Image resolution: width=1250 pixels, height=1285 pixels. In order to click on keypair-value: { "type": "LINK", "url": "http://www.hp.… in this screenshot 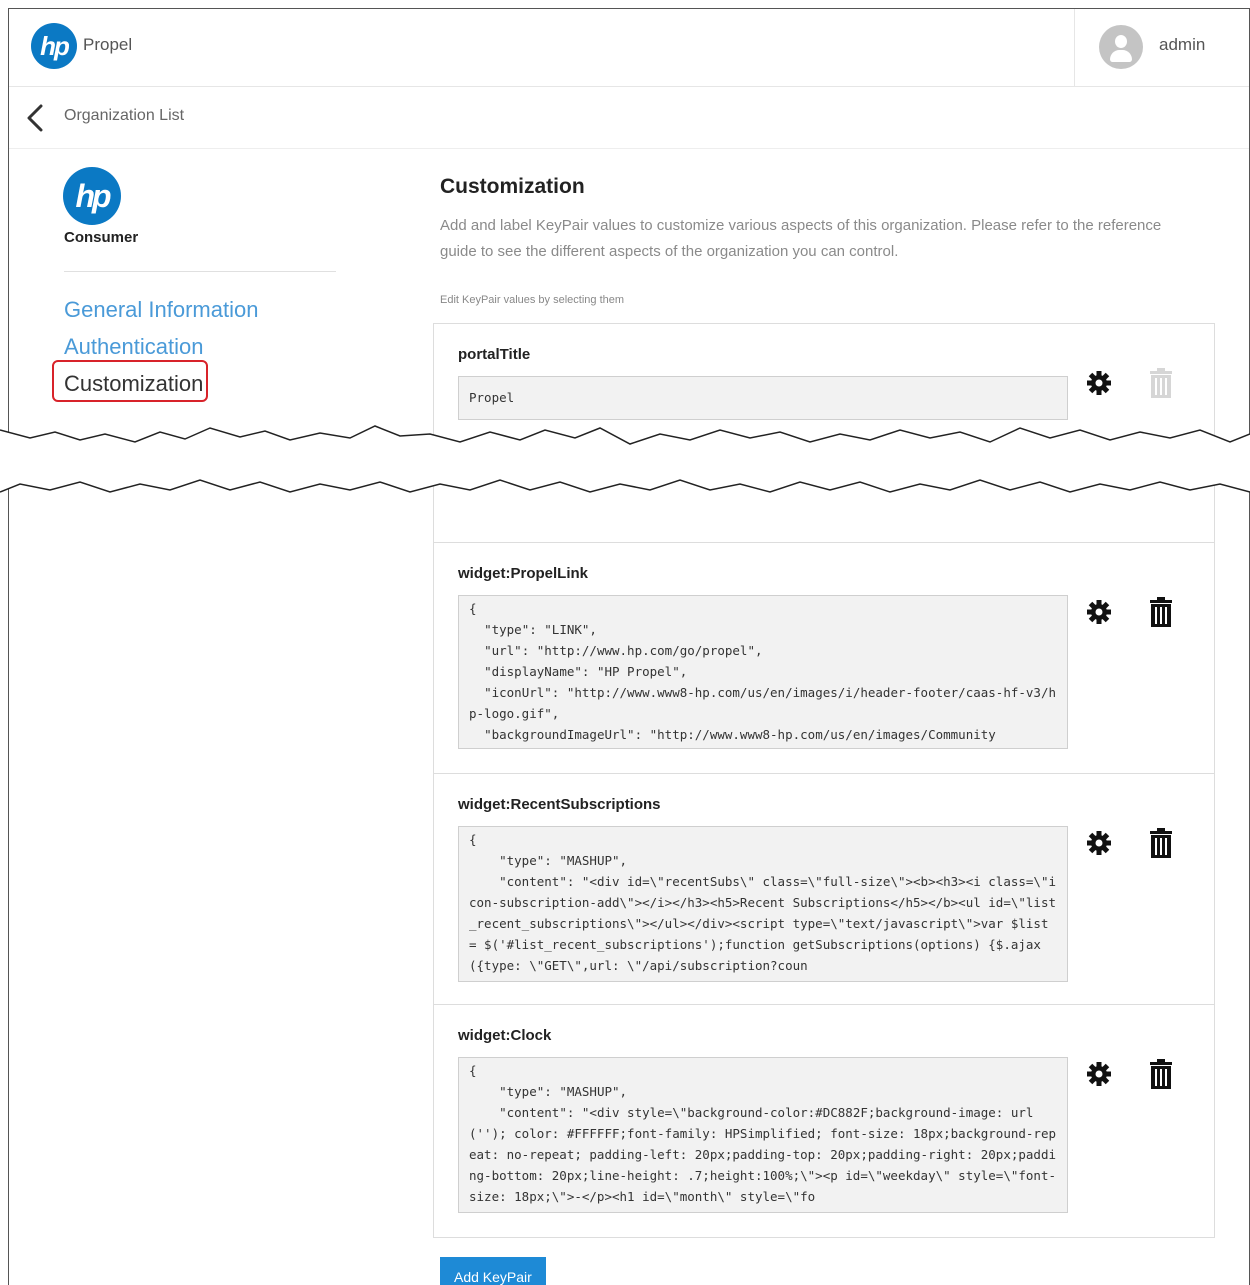, I will do `click(763, 672)`.